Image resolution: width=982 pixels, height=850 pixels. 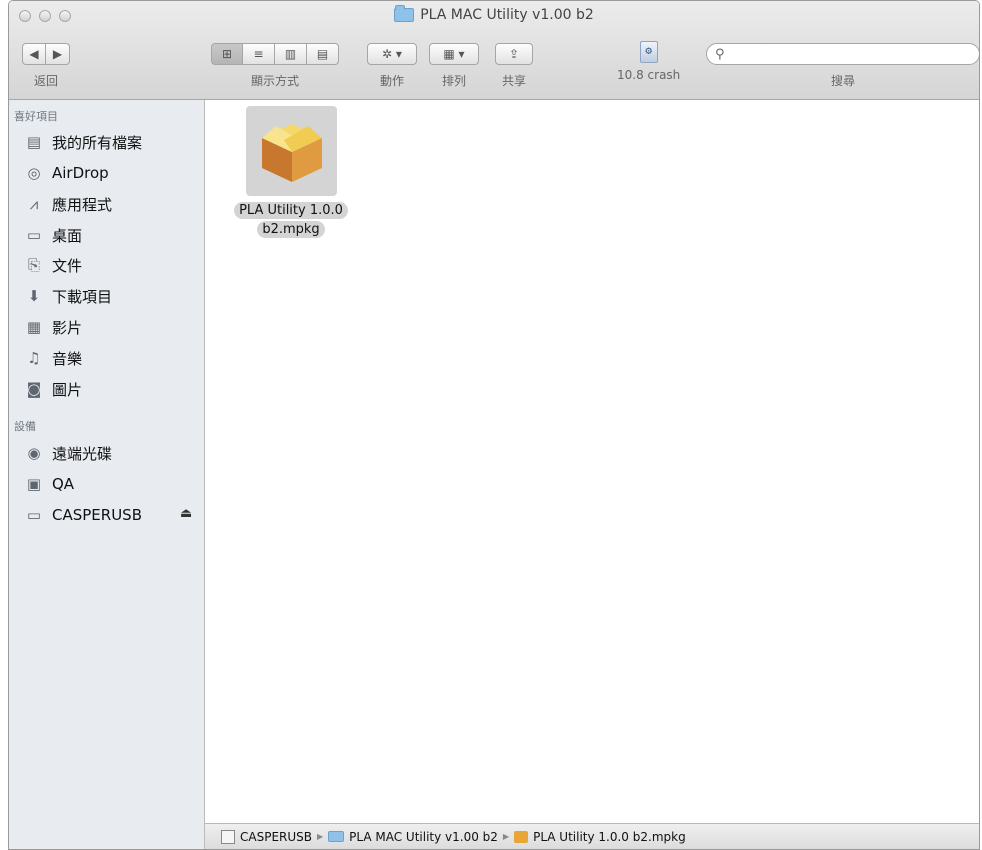 I want to click on view-group: ⊞ ≡ ▥ ▤ 顯示方式, so click(x=275, y=66).